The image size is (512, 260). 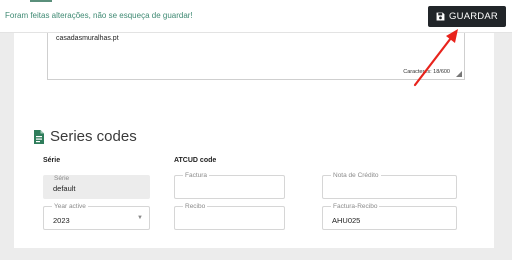 What do you see at coordinates (256, 56) in the screenshot?
I see `description-textarea: casadasmuralhas.pt Caracteres: 18/600` at bounding box center [256, 56].